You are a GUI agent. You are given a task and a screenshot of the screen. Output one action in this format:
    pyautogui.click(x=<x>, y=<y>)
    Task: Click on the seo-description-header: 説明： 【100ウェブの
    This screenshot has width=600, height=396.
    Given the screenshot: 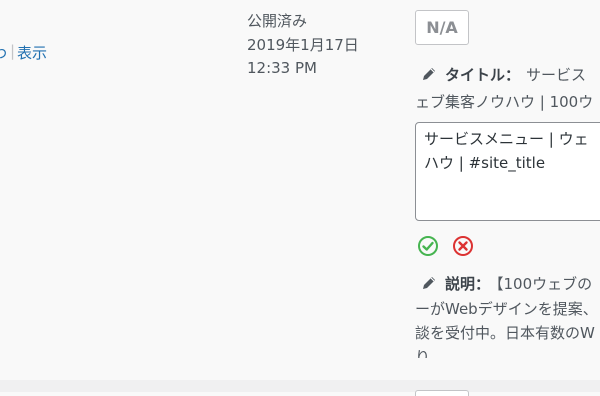 What is the action you would take?
    pyautogui.click(x=506, y=283)
    